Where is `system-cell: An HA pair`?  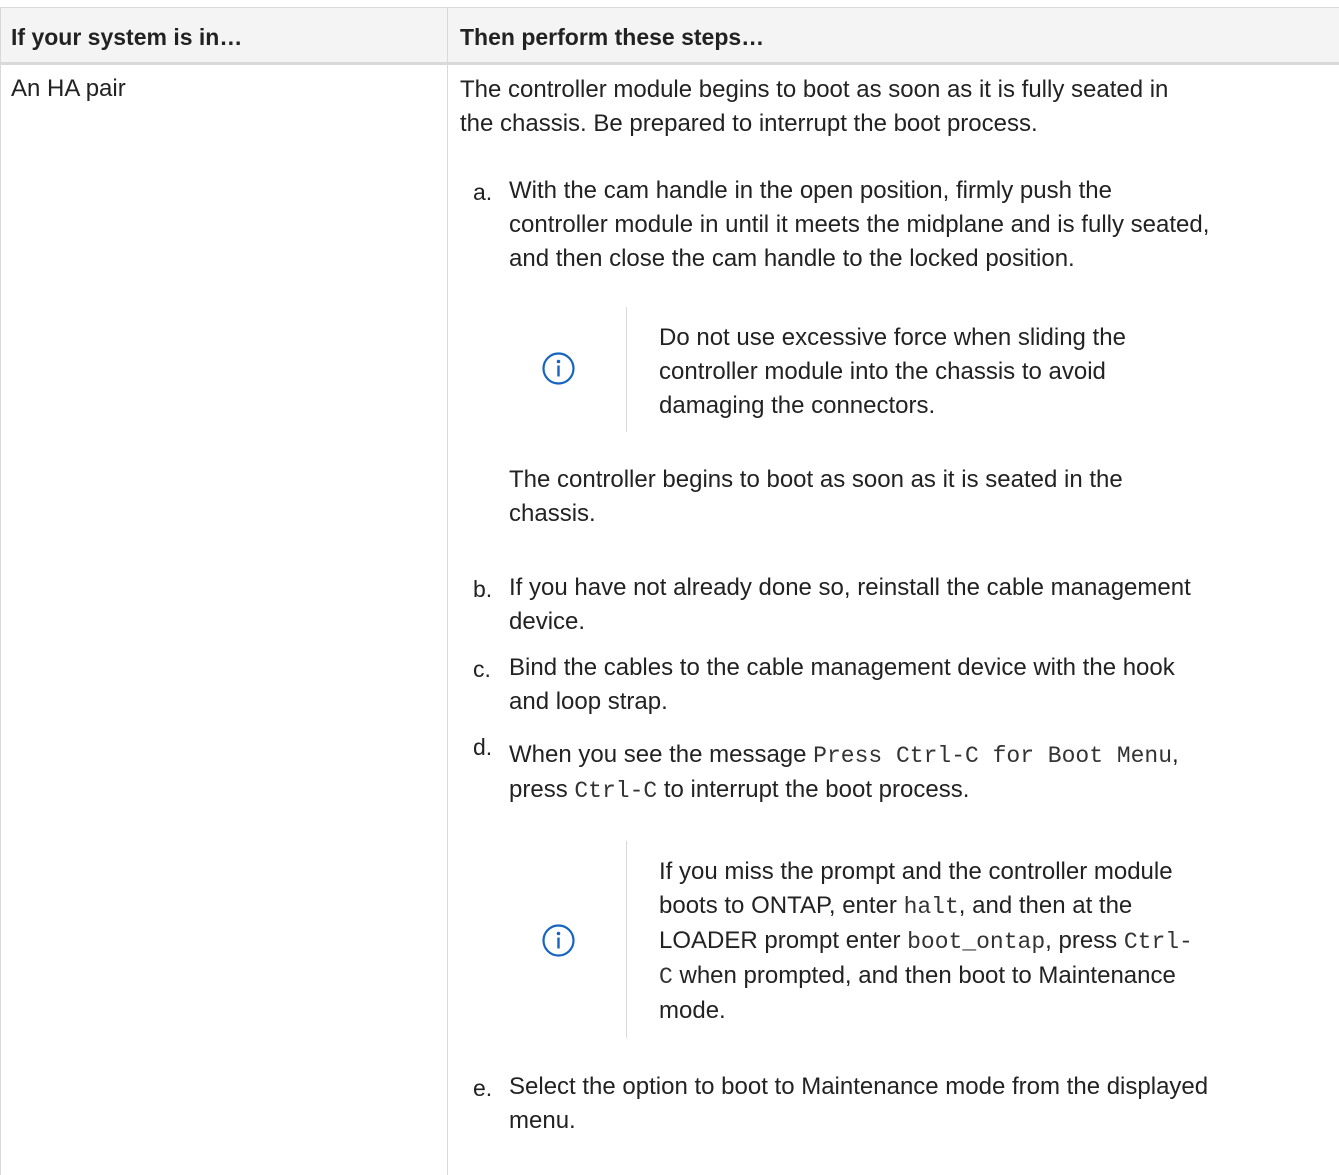 system-cell: An HA pair is located at coordinates (68, 88).